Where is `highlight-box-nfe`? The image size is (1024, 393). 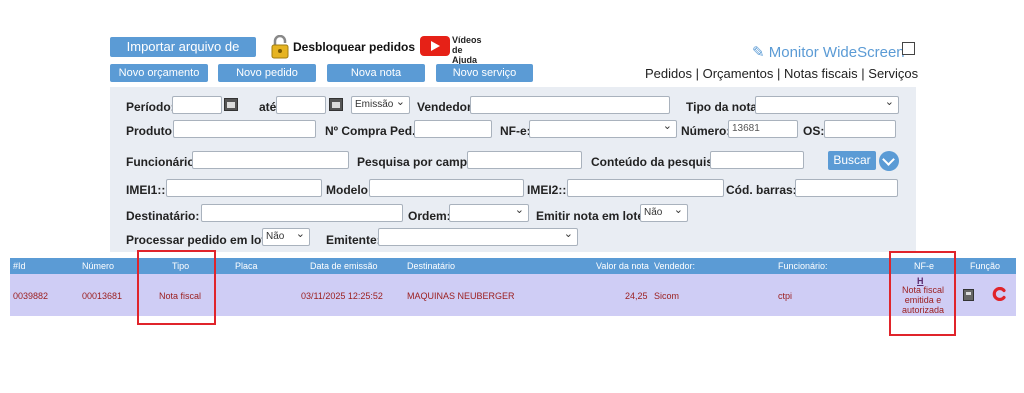 highlight-box-nfe is located at coordinates (922, 293).